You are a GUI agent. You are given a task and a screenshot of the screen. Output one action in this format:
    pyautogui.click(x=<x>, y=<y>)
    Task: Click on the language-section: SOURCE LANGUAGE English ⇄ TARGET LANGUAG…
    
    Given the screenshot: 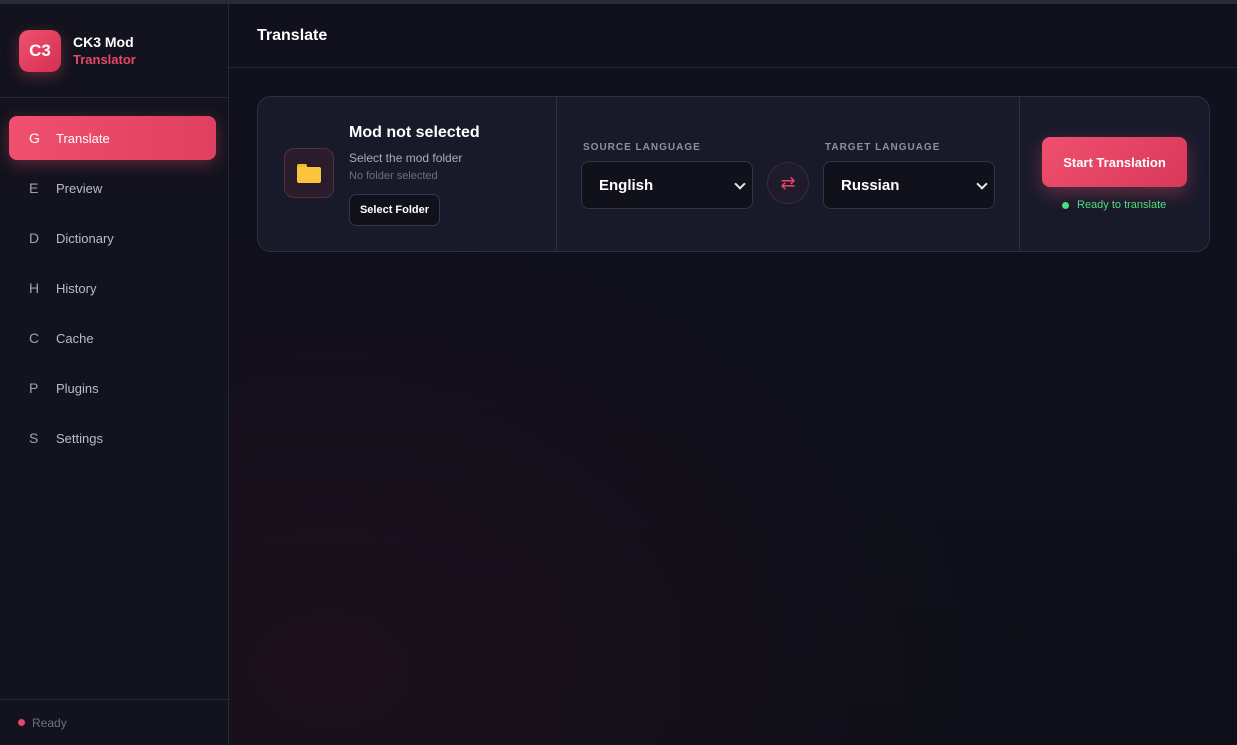 What is the action you would take?
    pyautogui.click(x=788, y=174)
    